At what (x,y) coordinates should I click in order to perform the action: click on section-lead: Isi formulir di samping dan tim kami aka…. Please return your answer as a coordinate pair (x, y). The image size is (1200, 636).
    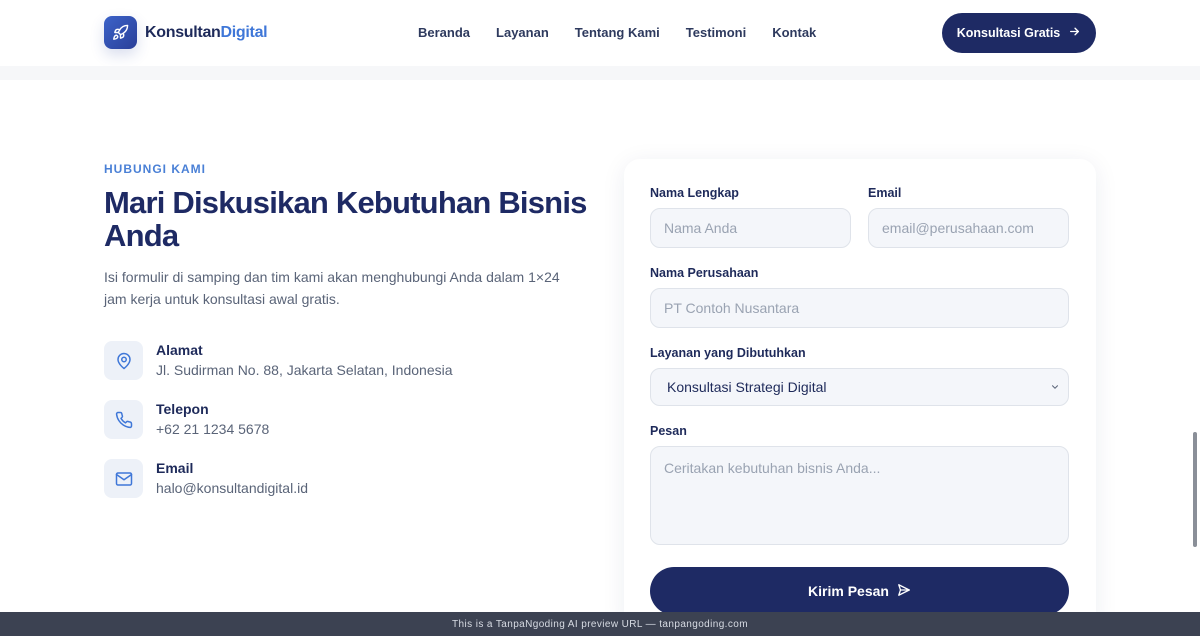
    Looking at the image, I should click on (332, 288).